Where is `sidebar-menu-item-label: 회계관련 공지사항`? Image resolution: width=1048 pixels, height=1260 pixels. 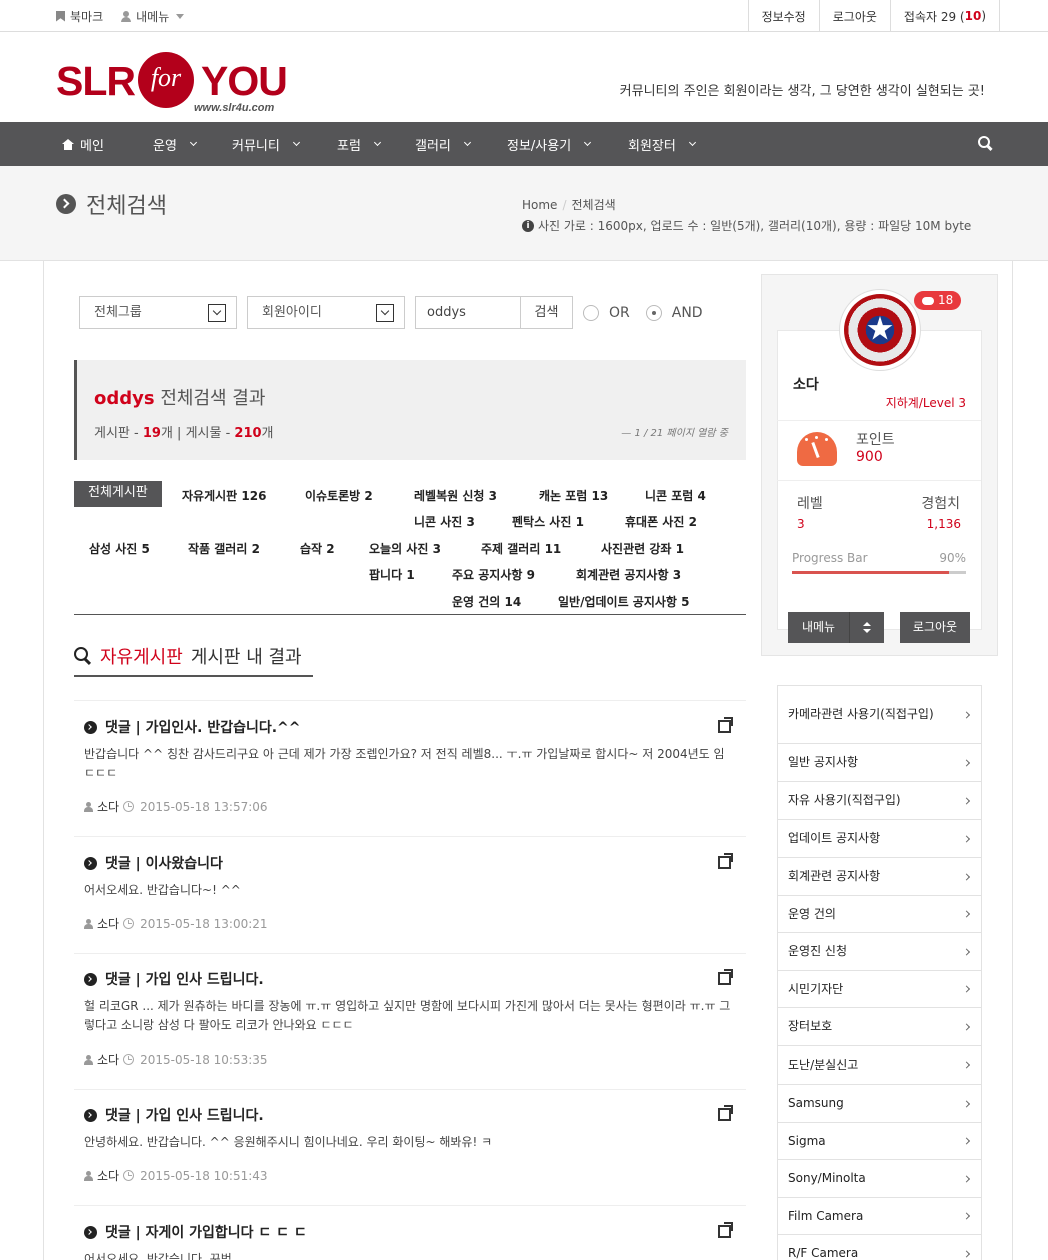
sidebar-menu-item-label: 회계관련 공지사항 is located at coordinates (834, 876).